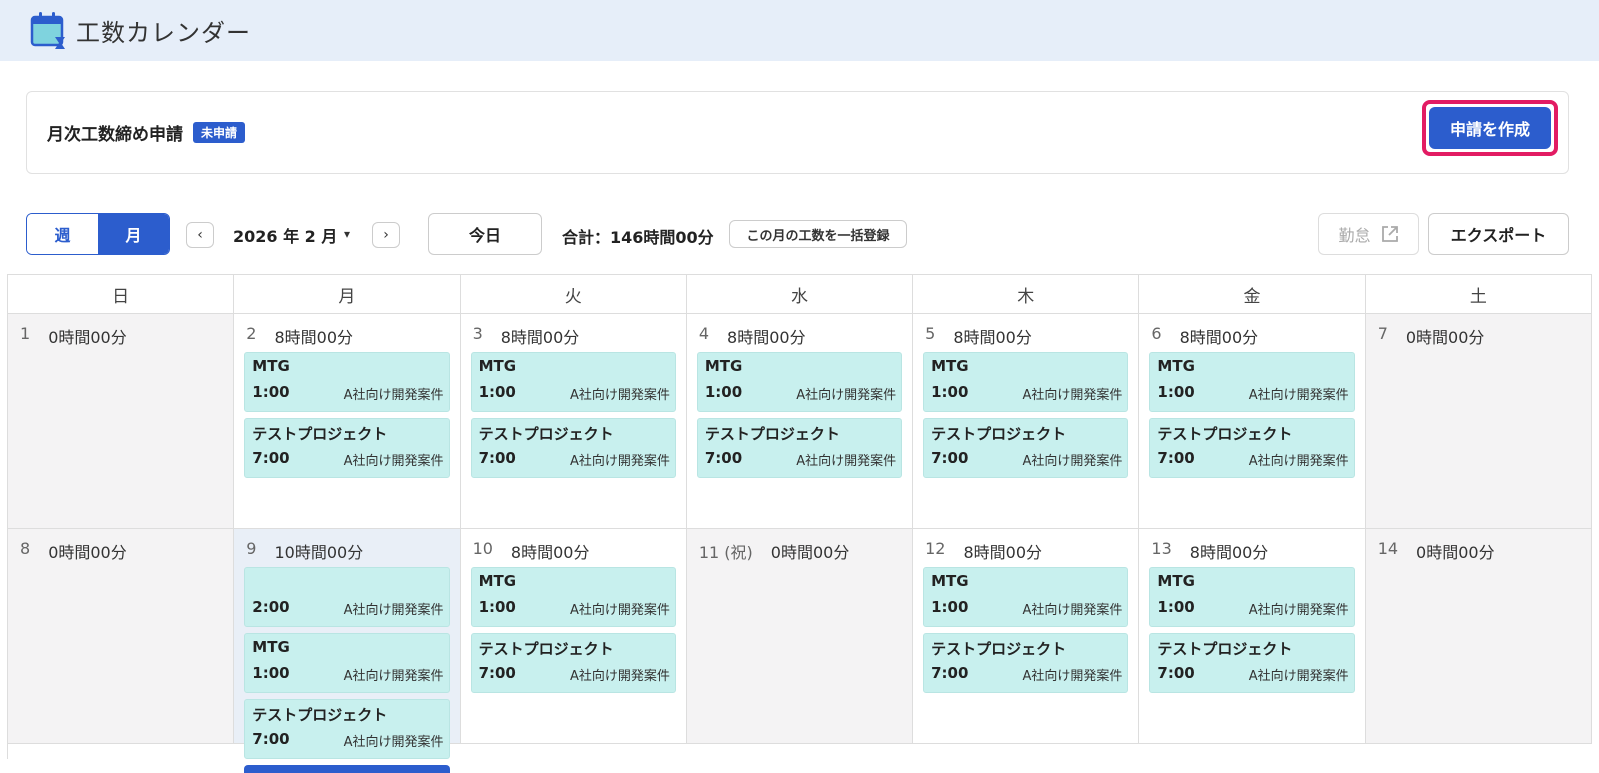 This screenshot has height=773, width=1599. Describe the element at coordinates (347, 294) in the screenshot. I see `weekday-header: 月` at that location.